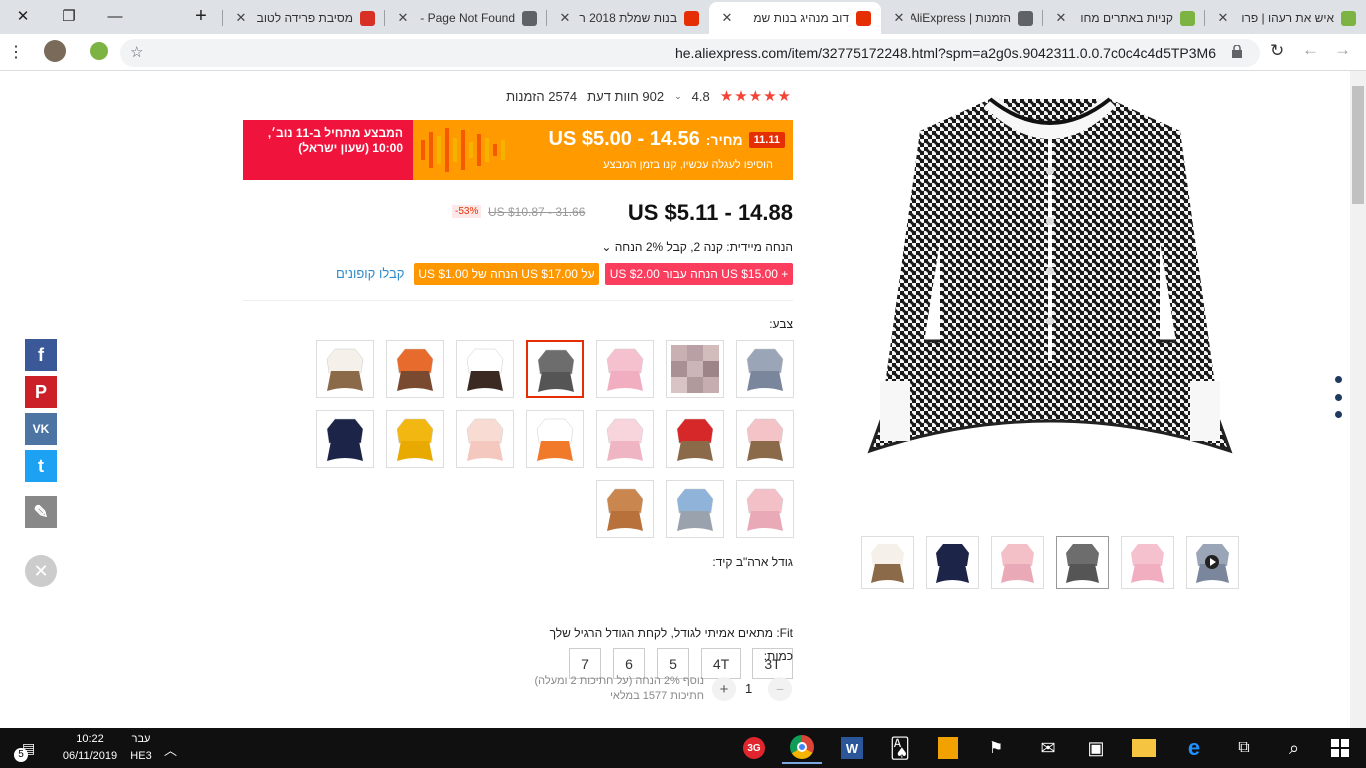 The height and width of the screenshot is (768, 1366). What do you see at coordinates (795, 18) in the screenshot?
I see `browser-tab: דוב מנהיג בנות שמ ✕` at bounding box center [795, 18].